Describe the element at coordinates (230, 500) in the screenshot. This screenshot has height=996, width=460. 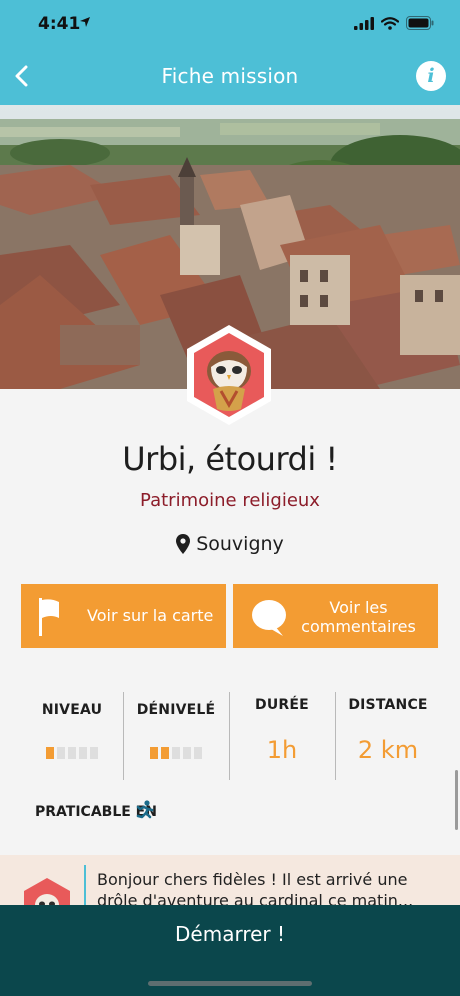
I see `mission-category: Patrimoine religieux` at that location.